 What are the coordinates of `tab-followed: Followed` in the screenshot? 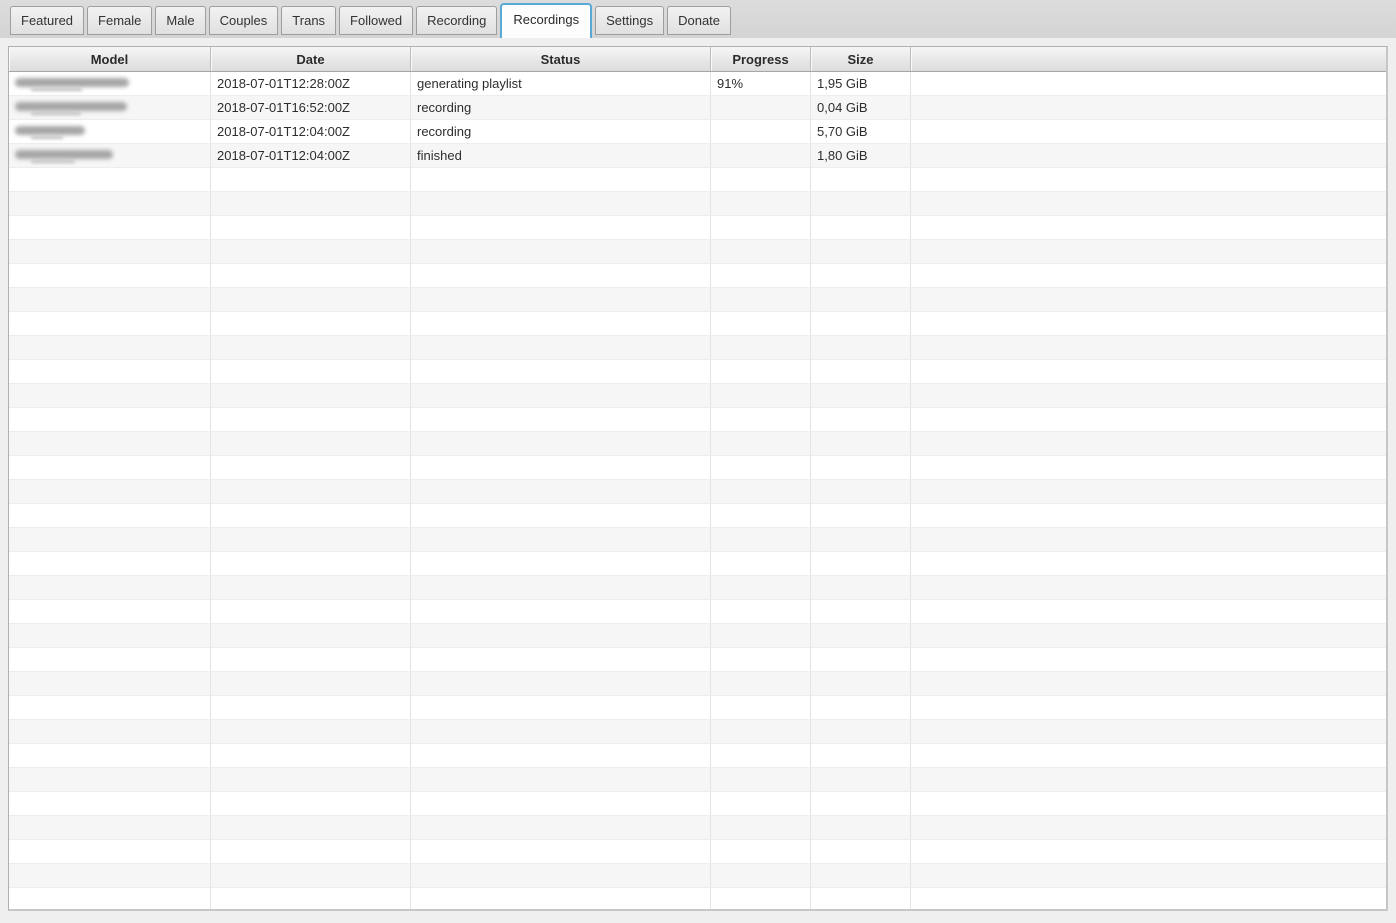 It's located at (376, 20).